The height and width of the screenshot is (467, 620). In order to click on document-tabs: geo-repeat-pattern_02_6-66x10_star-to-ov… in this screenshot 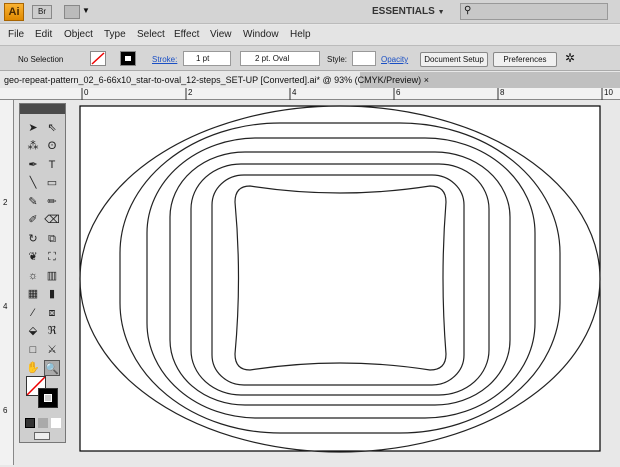, I will do `click(310, 80)`.